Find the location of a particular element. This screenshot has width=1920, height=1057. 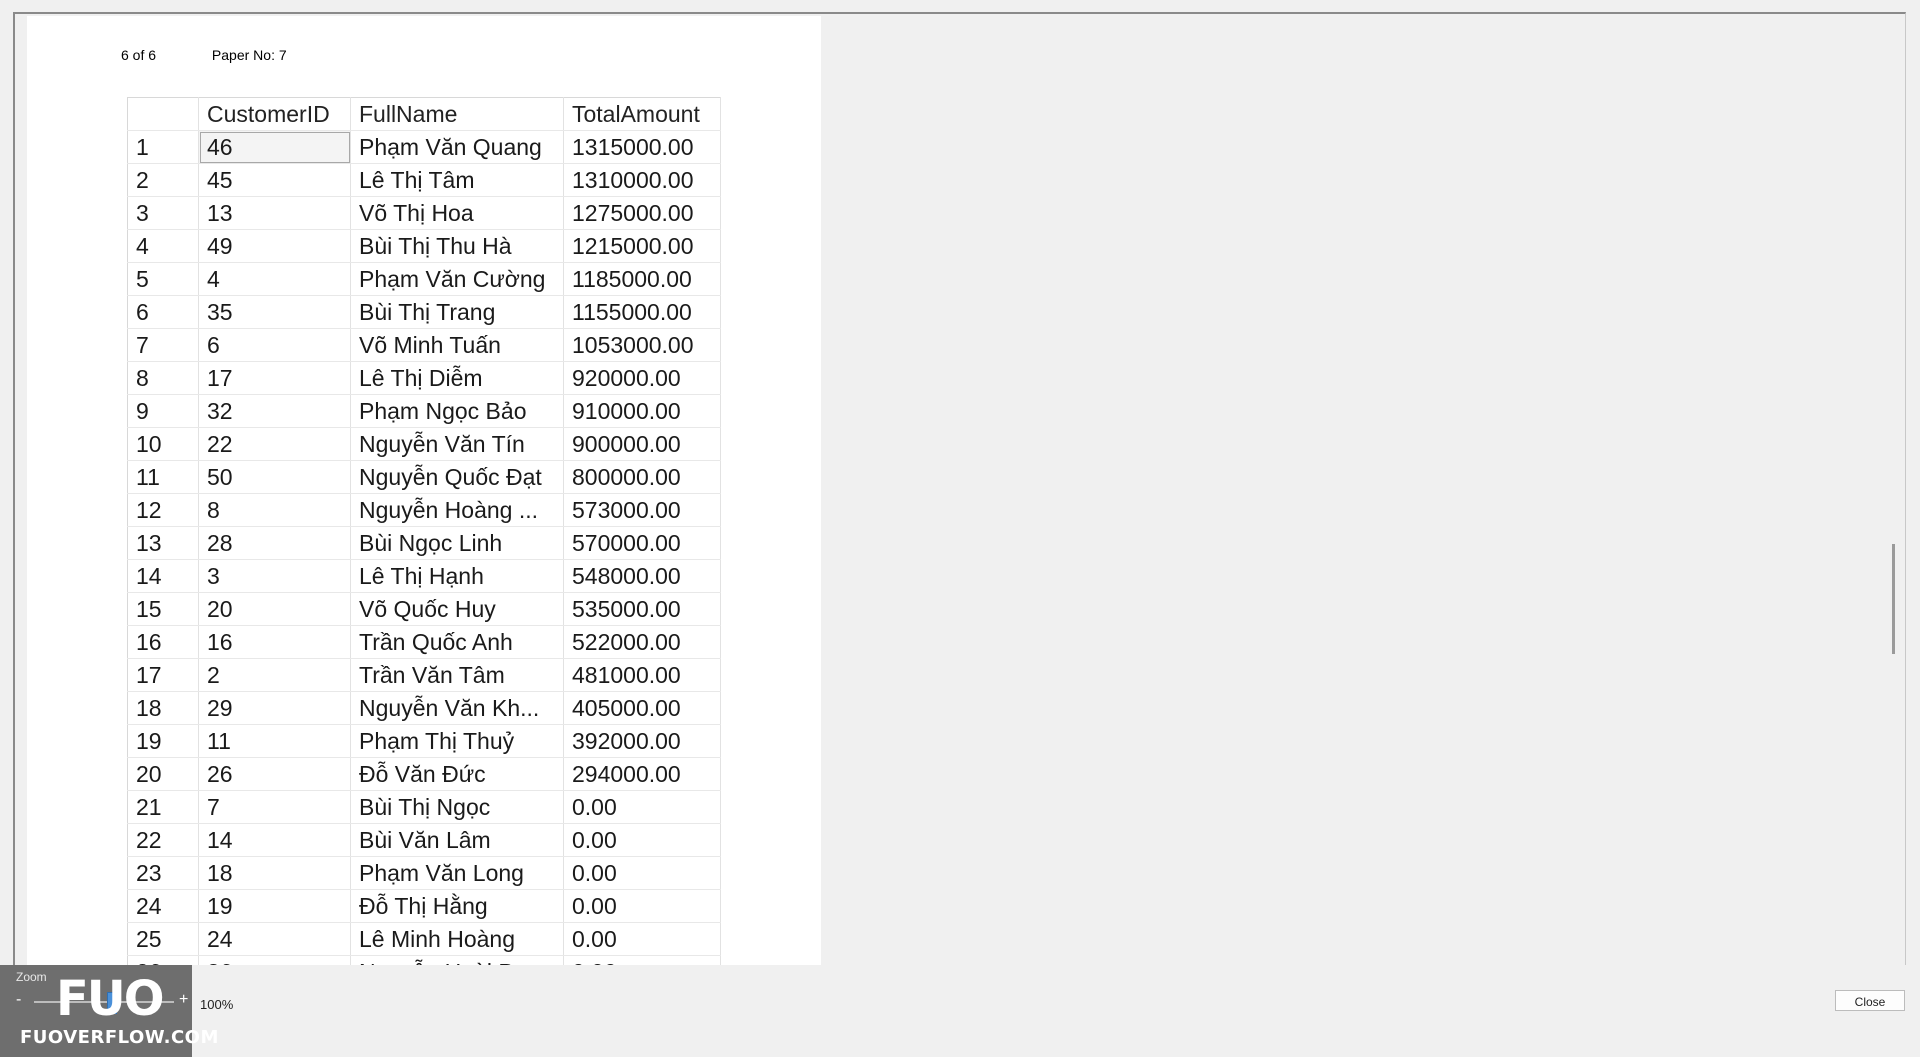

customerid-cell: 17 is located at coordinates (274, 378).